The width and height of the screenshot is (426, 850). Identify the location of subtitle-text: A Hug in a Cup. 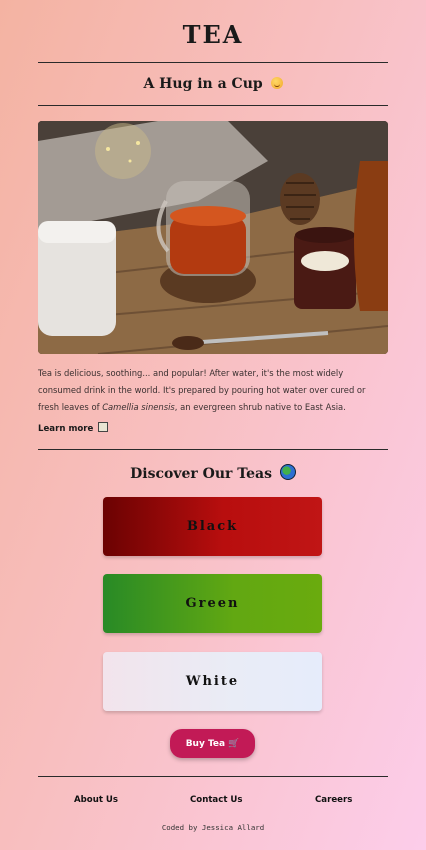
(203, 84).